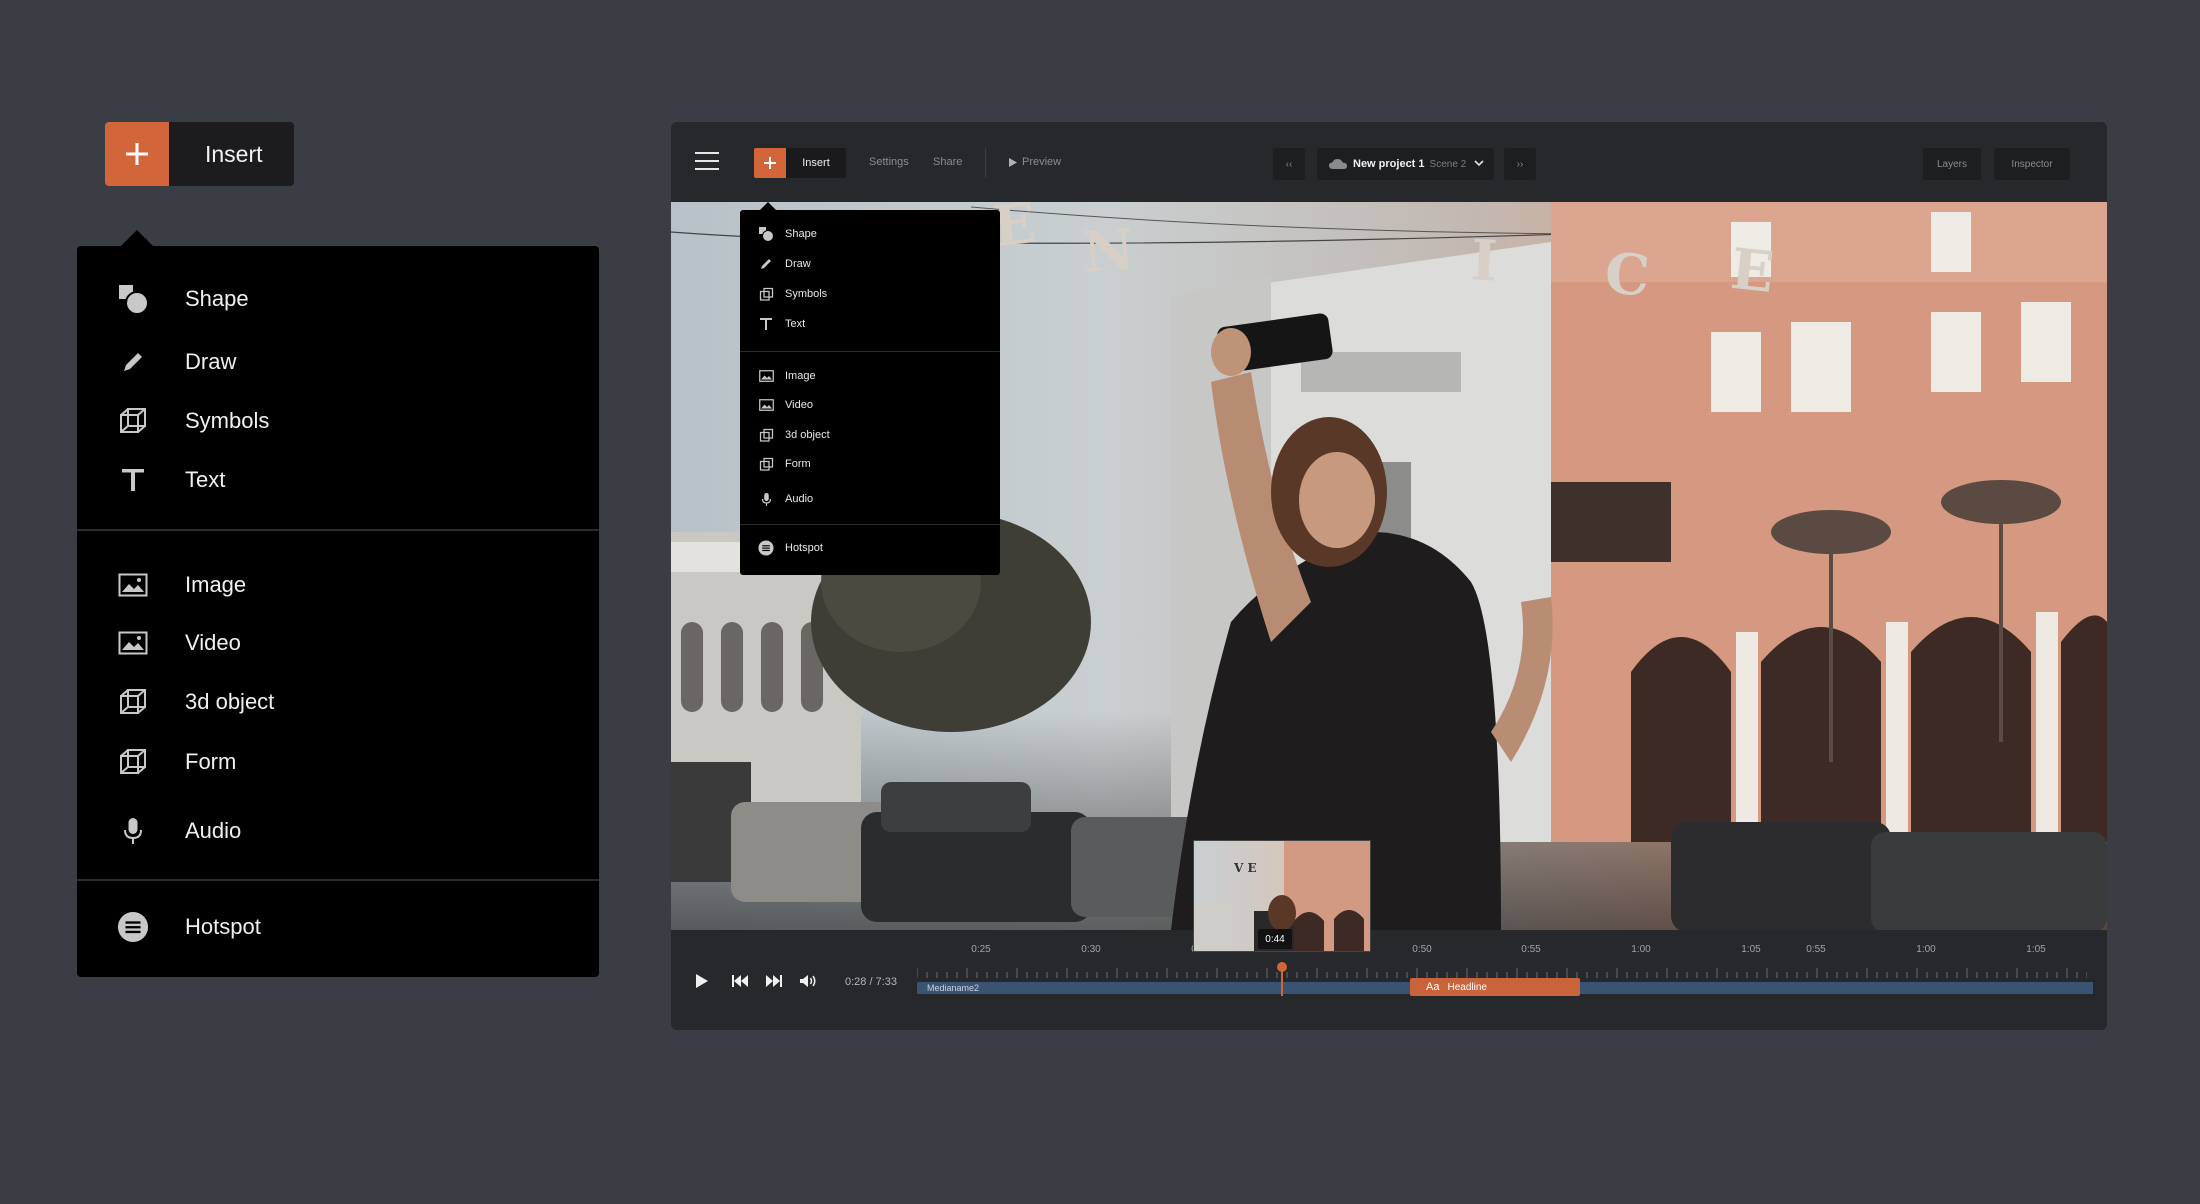 The height and width of the screenshot is (1204, 2200). Describe the element at coordinates (1108, 251) in the screenshot. I see `sign-letter: N` at that location.